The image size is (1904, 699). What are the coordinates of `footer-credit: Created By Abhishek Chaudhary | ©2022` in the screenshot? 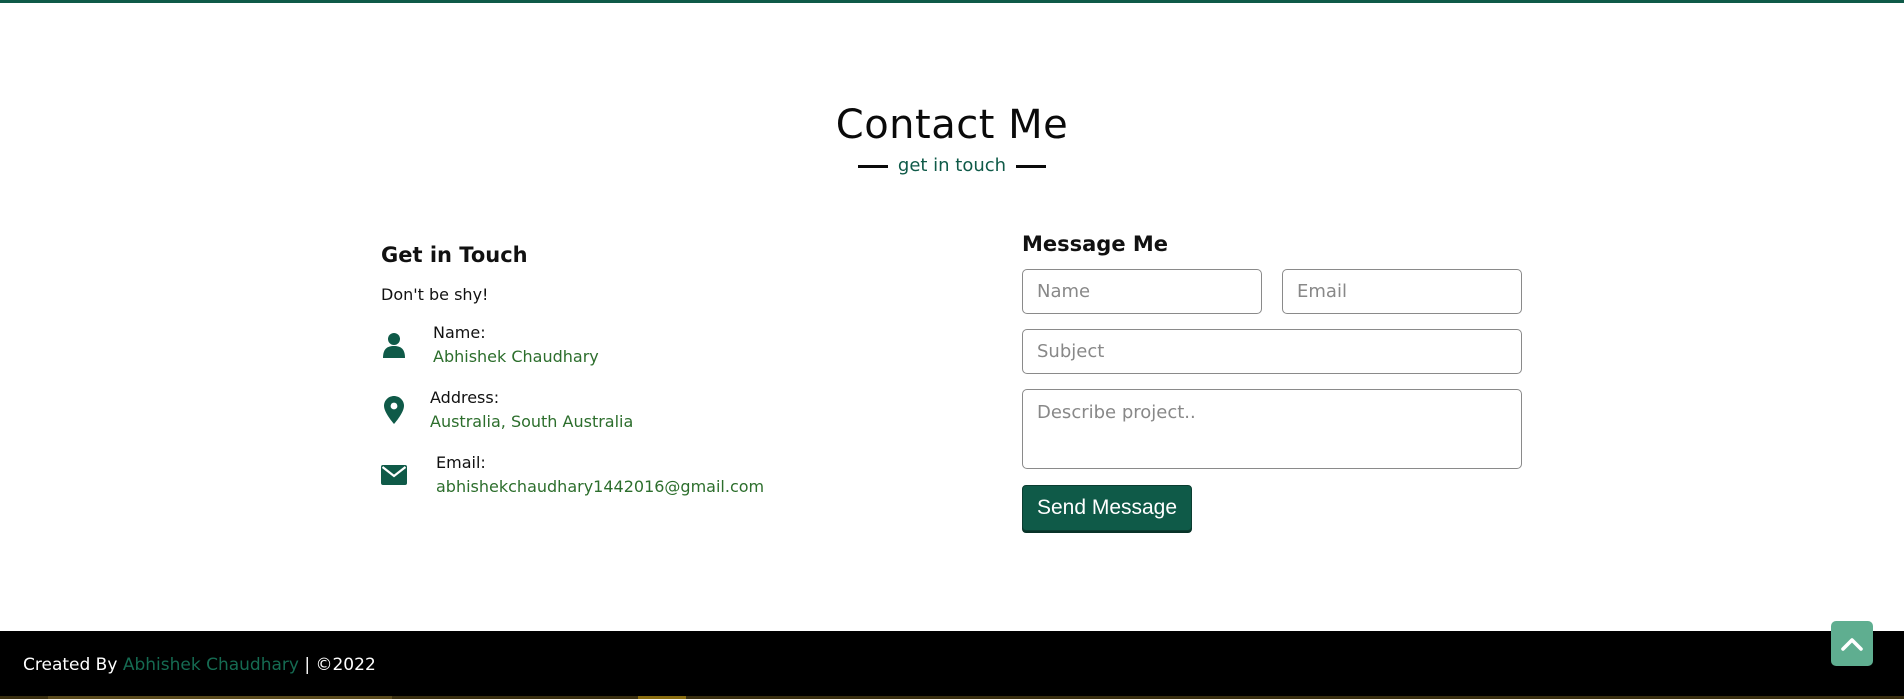 It's located at (199, 665).